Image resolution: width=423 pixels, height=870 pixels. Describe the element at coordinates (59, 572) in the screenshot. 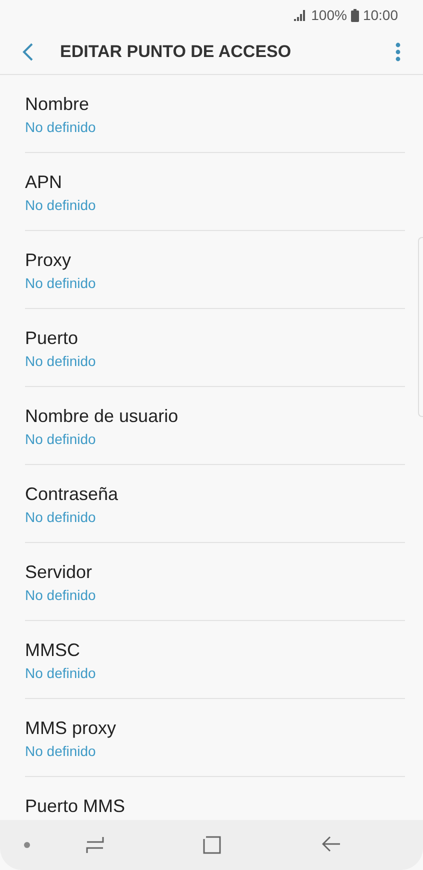

I see `setting-label: Servidor` at that location.